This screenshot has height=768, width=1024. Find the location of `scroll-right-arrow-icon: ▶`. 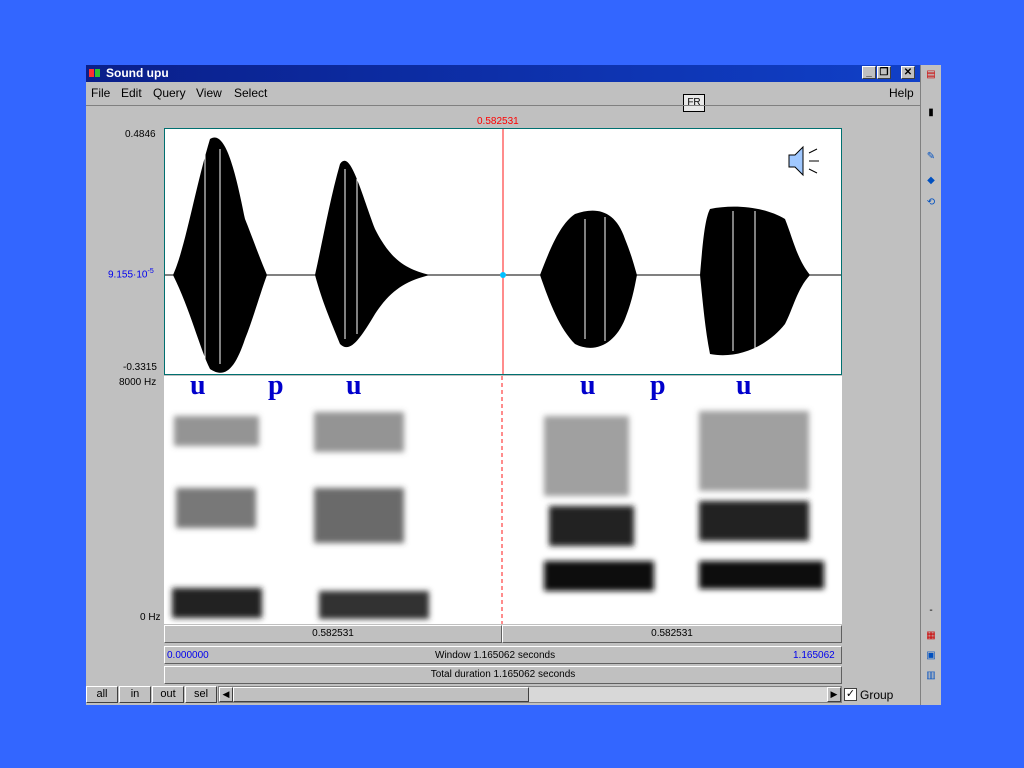

scroll-right-arrow-icon: ▶ is located at coordinates (834, 694).